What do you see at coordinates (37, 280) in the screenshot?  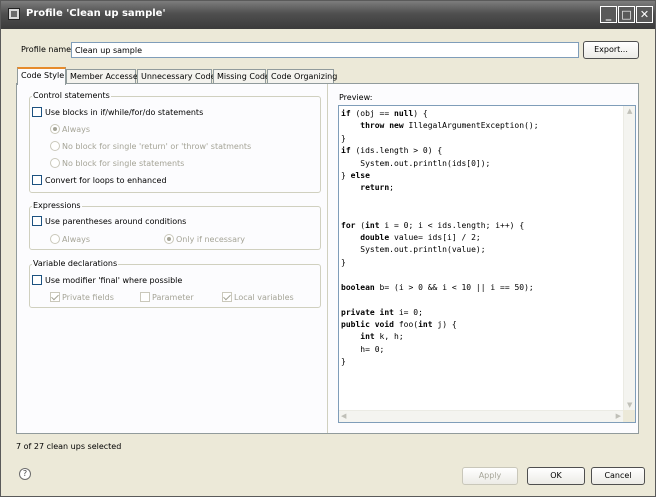 I see `use-final-checkbox` at bounding box center [37, 280].